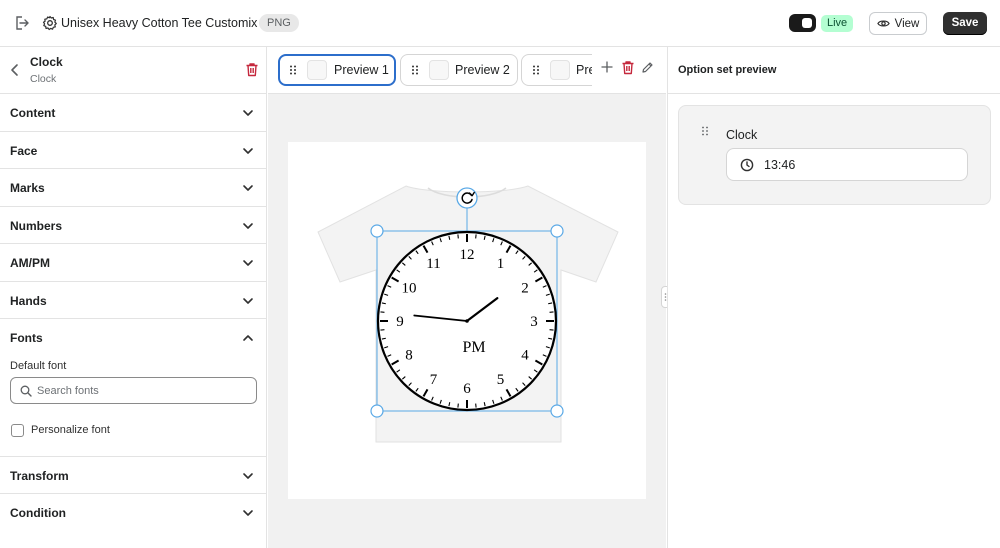 Image resolution: width=1000 pixels, height=548 pixels. I want to click on clock-number: 2, so click(525, 289).